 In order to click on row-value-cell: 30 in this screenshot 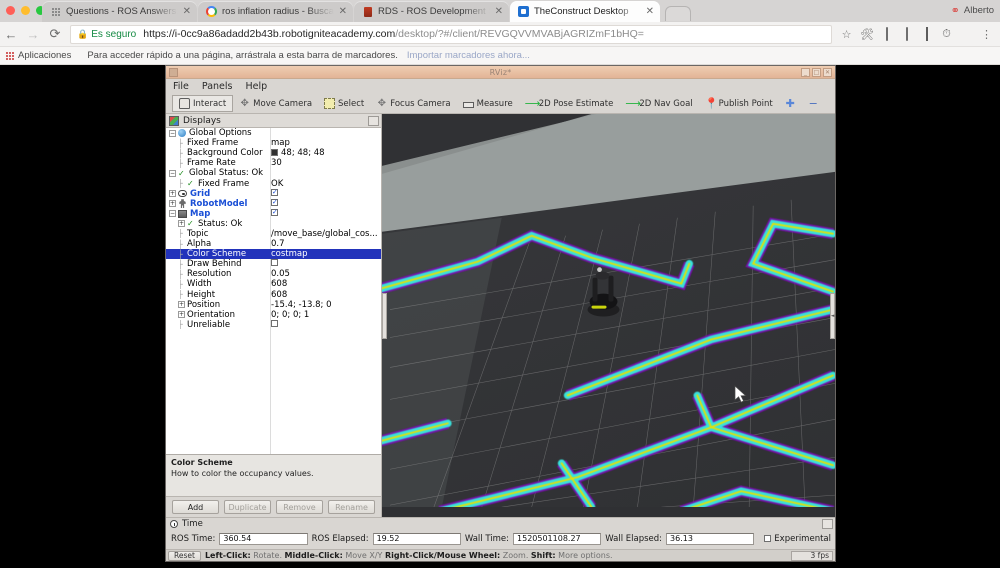, I will do `click(325, 163)`.